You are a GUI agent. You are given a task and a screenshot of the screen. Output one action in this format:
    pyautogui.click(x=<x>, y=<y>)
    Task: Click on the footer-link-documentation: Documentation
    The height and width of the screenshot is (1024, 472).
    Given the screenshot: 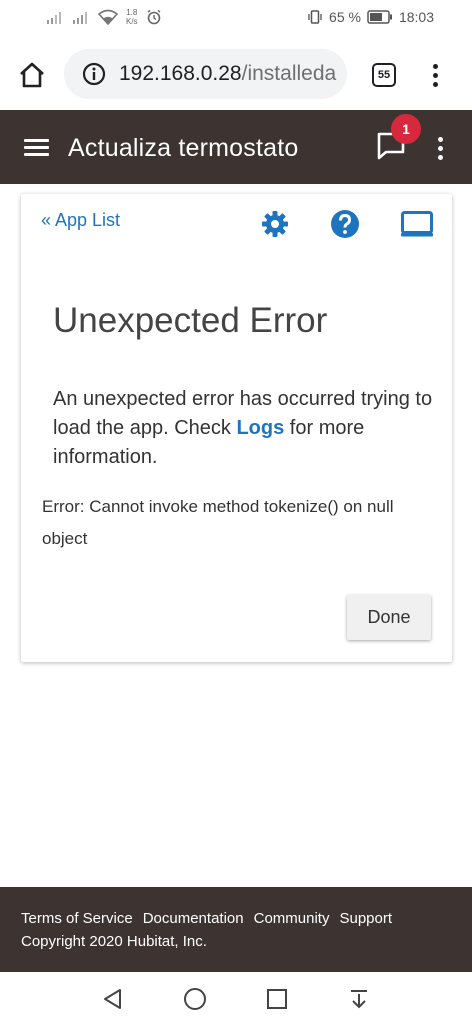 What is the action you would take?
    pyautogui.click(x=193, y=918)
    